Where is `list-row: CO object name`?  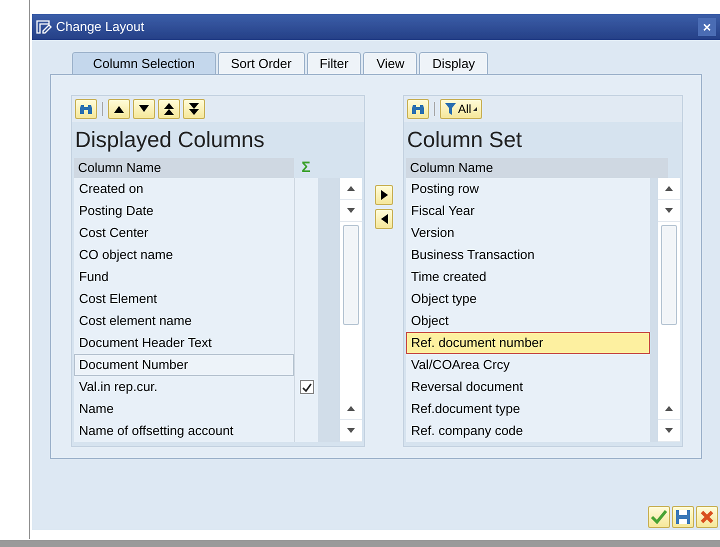
list-row: CO object name is located at coordinates (184, 255).